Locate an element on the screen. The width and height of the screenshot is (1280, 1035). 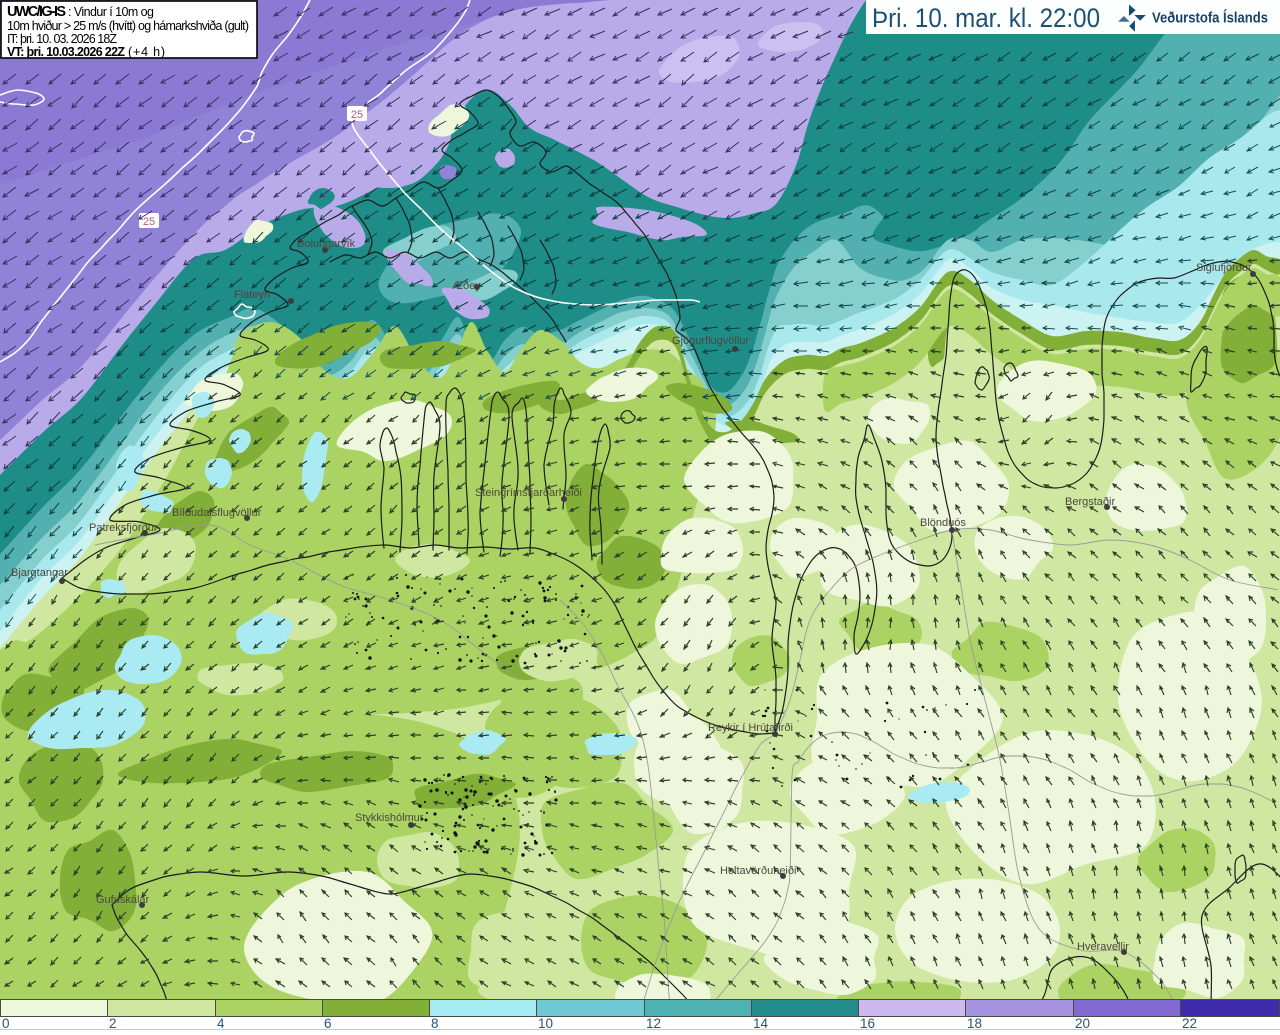
svg-text: Siglufjörður is located at coordinates (1224, 268).